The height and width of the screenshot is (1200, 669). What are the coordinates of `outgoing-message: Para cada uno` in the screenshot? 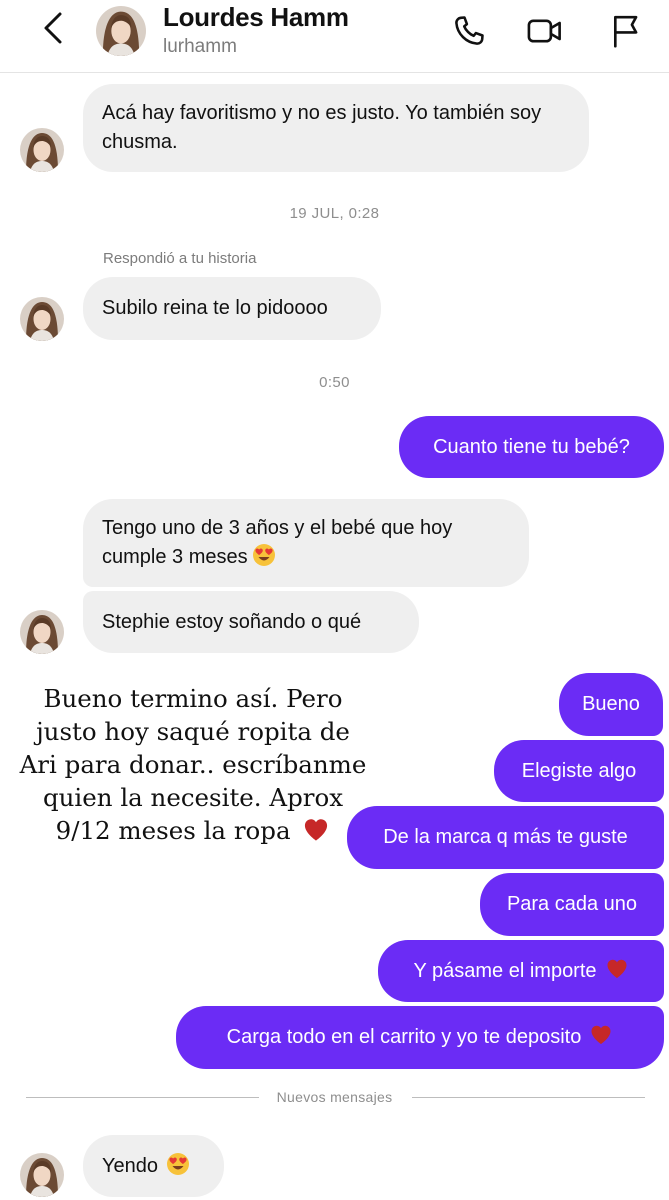 It's located at (572, 904).